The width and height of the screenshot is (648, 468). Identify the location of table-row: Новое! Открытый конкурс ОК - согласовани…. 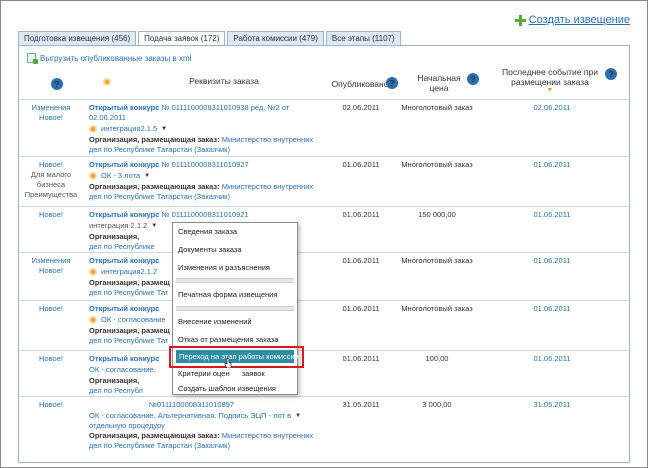
(324, 325).